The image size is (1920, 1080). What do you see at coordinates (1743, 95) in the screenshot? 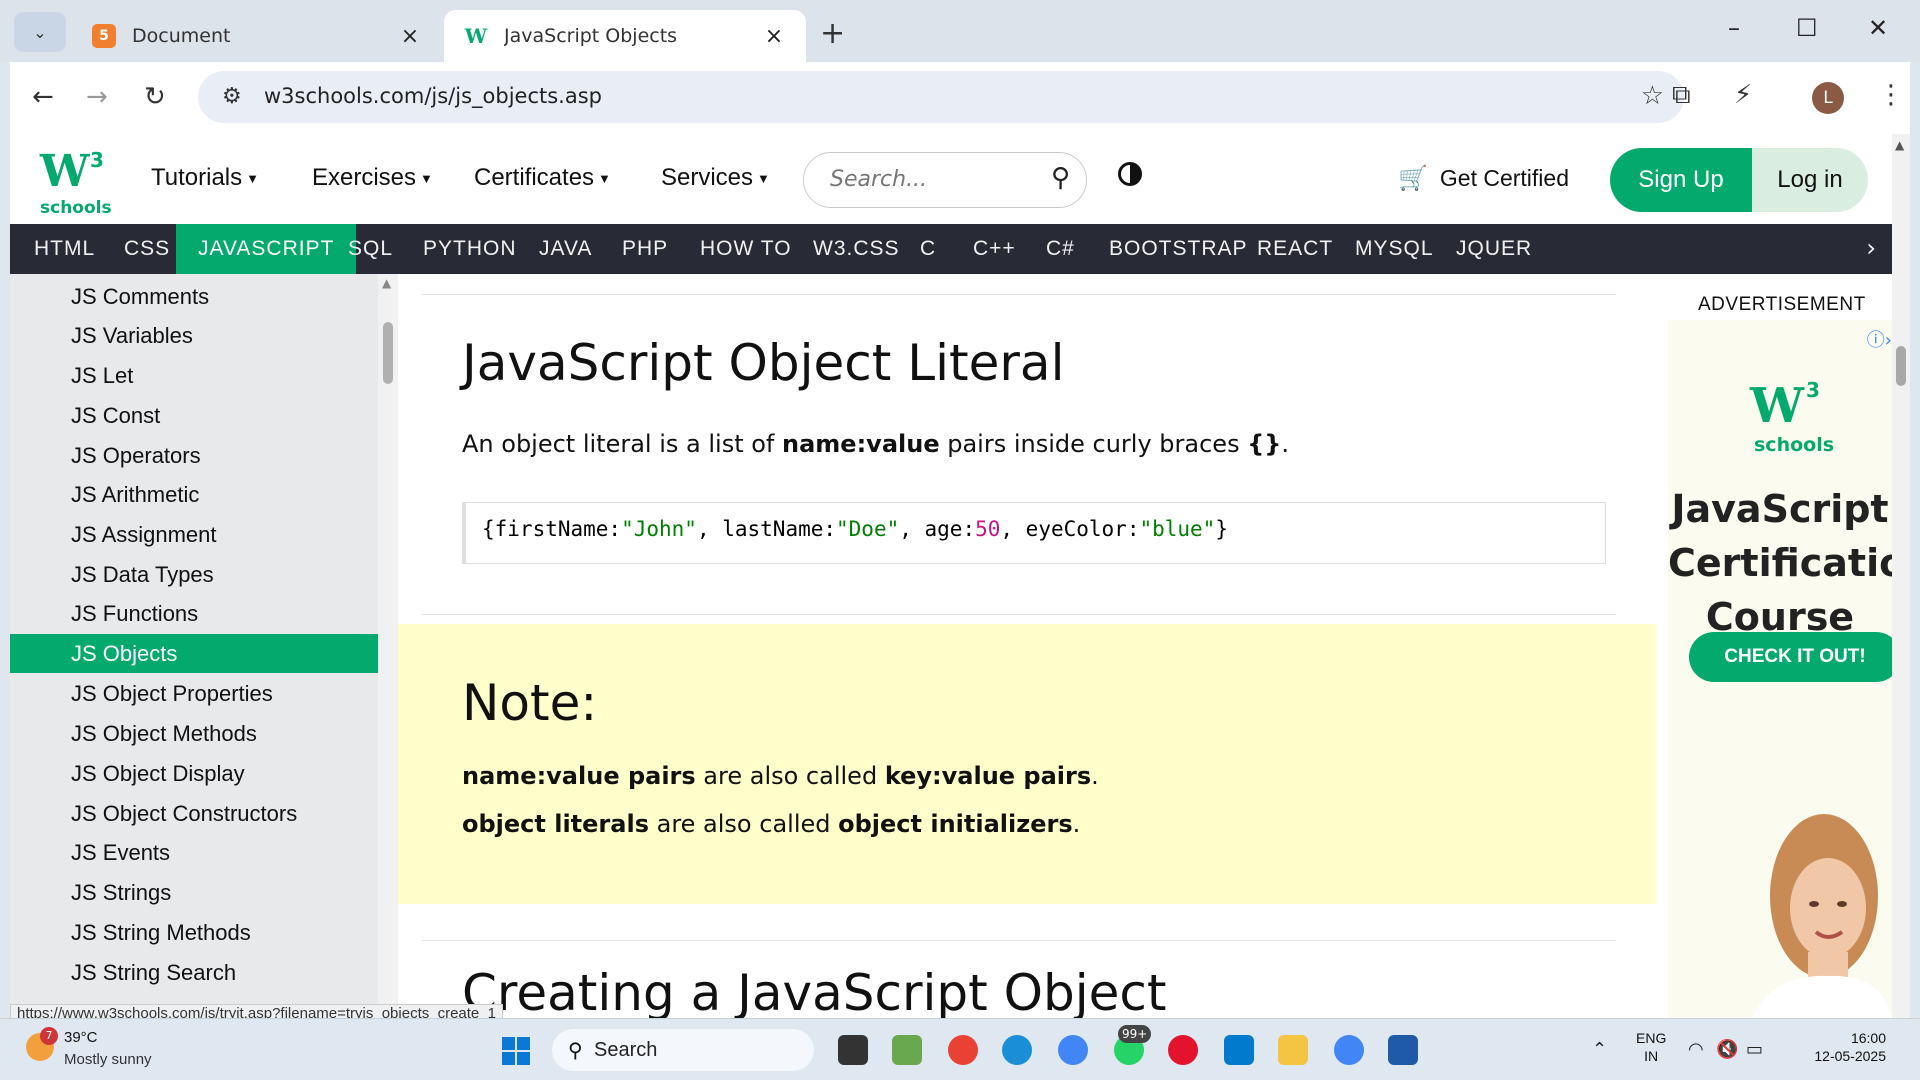
I see `performance-icon: ⚡` at bounding box center [1743, 95].